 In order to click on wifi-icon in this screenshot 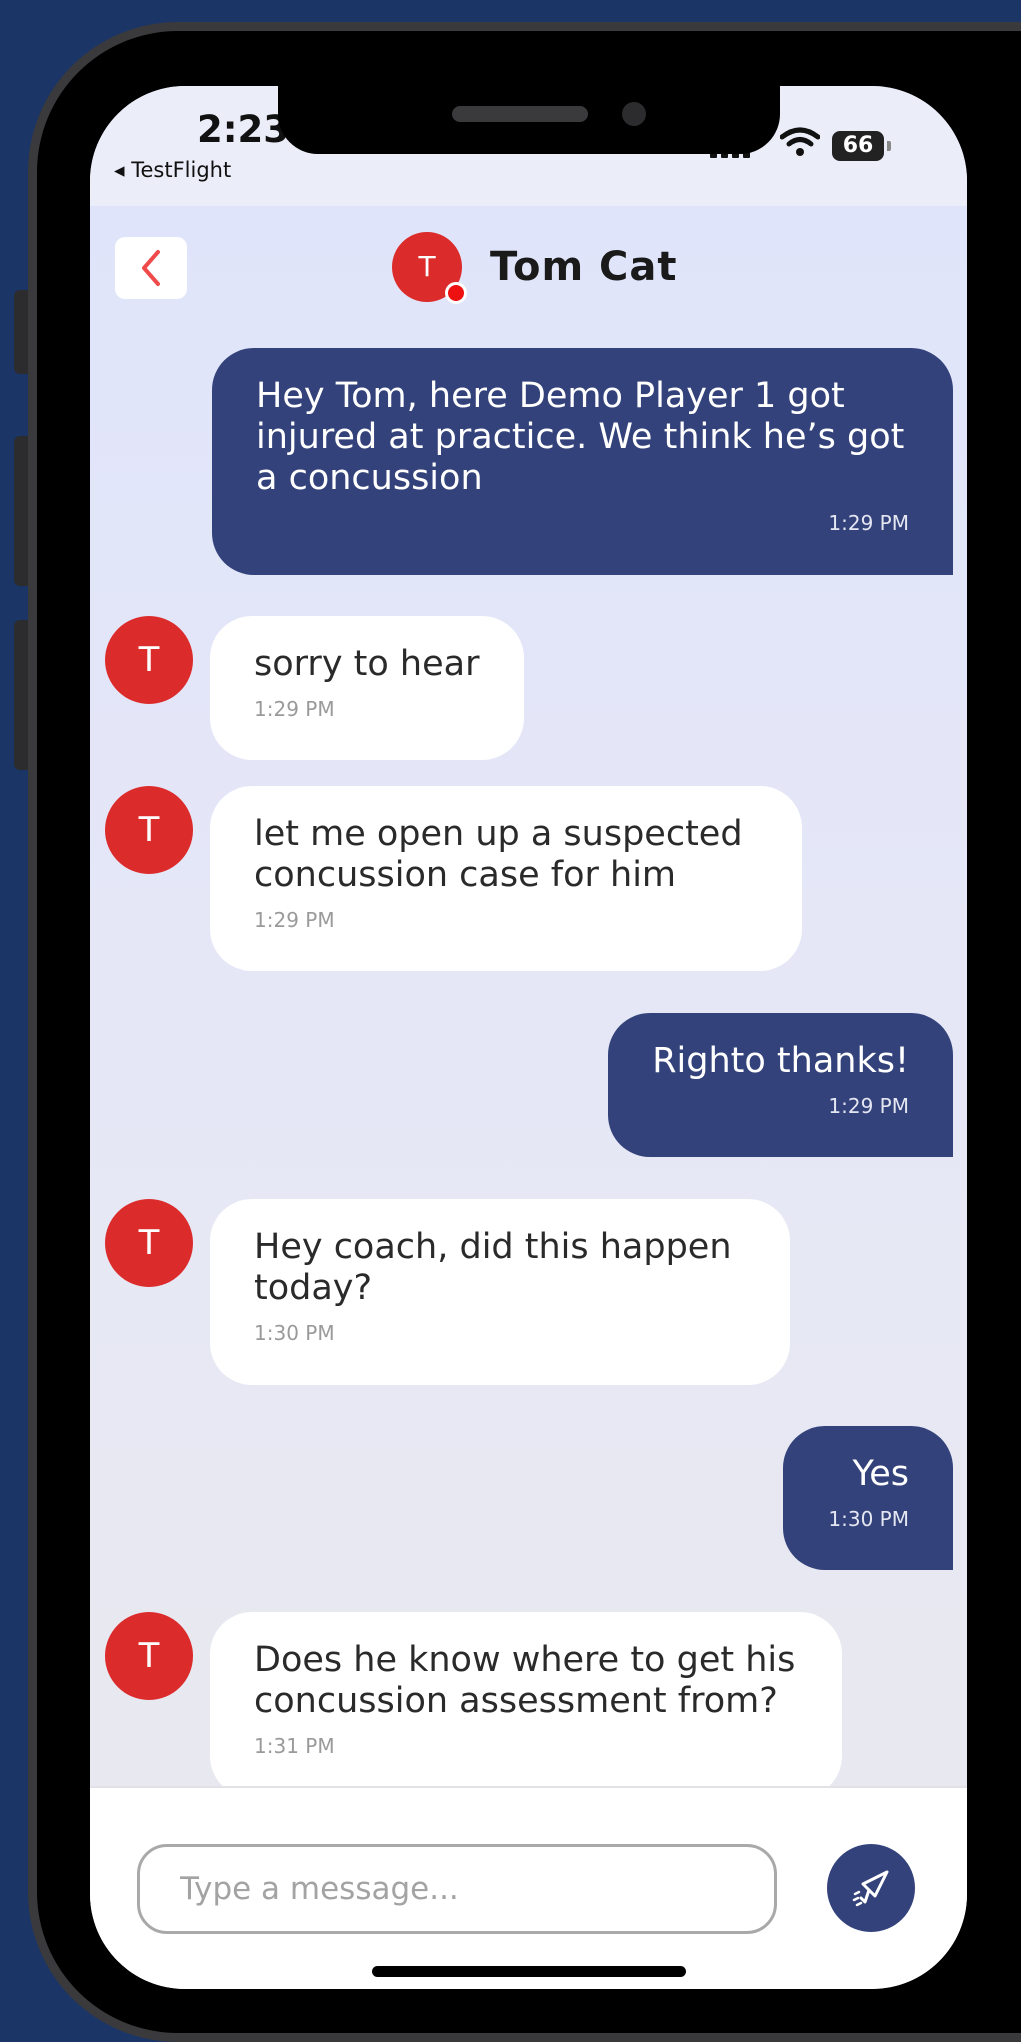, I will do `click(800, 141)`.